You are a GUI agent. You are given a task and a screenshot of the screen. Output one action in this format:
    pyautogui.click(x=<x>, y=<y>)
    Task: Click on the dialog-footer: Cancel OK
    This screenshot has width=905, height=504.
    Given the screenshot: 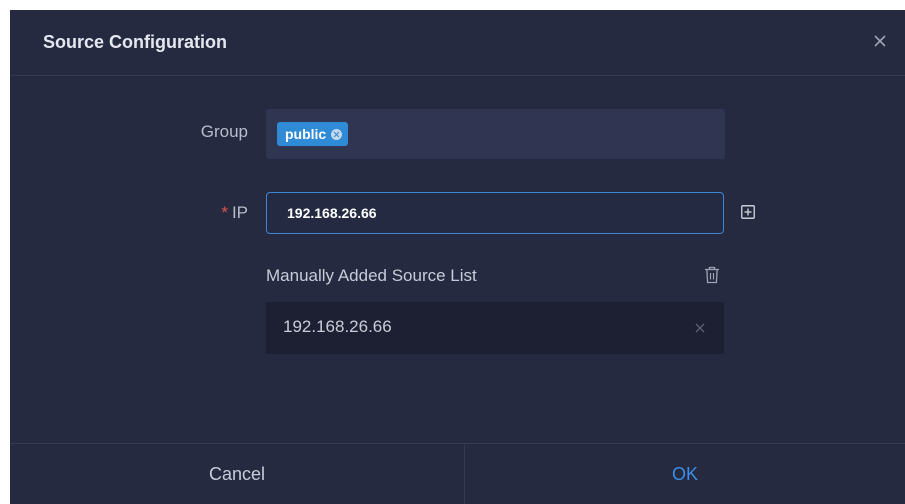 What is the action you would take?
    pyautogui.click(x=457, y=473)
    